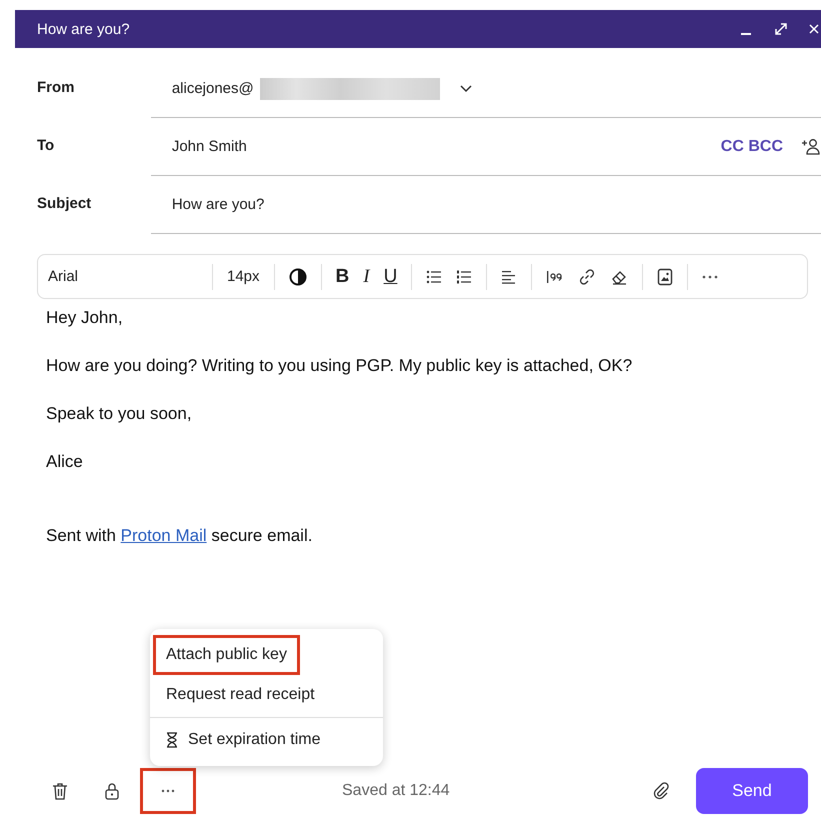  I want to click on field-value: How are you?, so click(218, 204).